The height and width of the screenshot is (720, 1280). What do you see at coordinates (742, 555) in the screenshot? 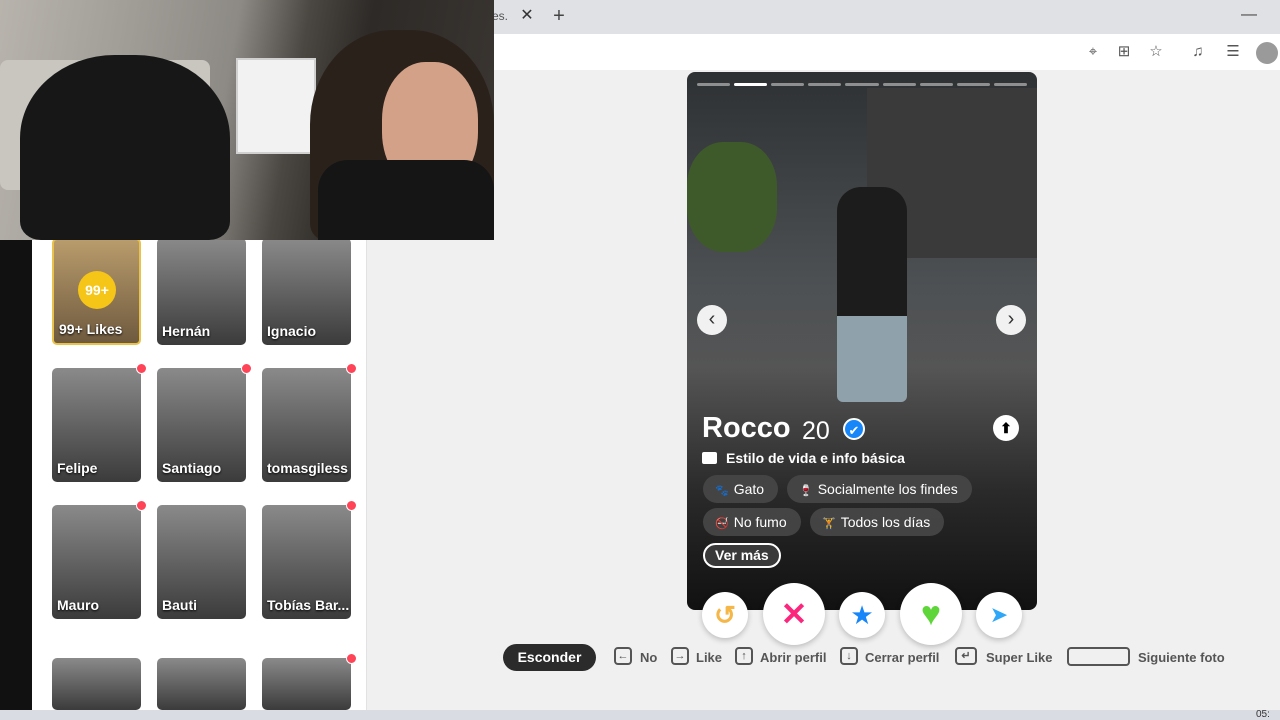
I see `see-more-button: Ver más` at bounding box center [742, 555].